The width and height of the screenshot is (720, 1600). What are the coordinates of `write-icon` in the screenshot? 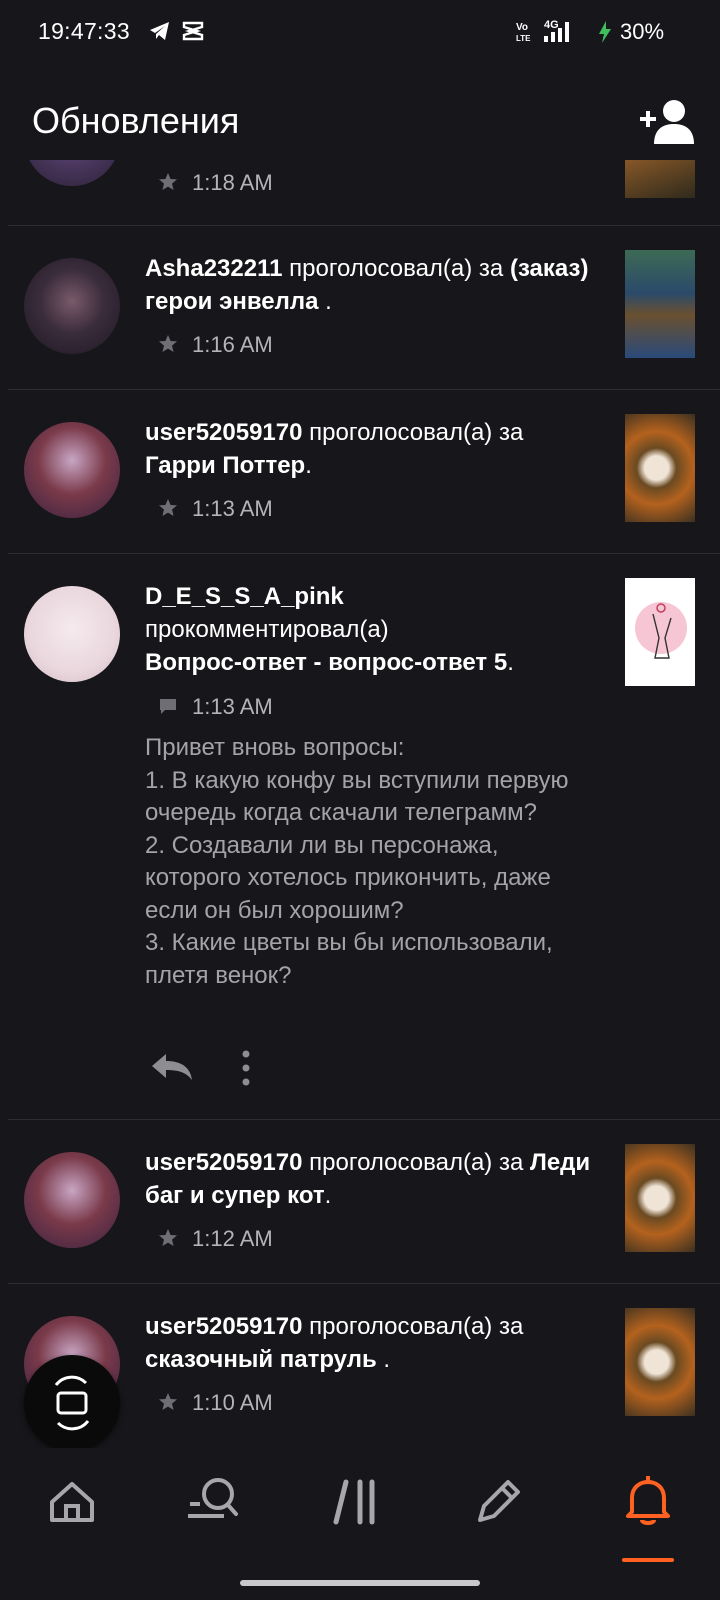 It's located at (498, 1498).